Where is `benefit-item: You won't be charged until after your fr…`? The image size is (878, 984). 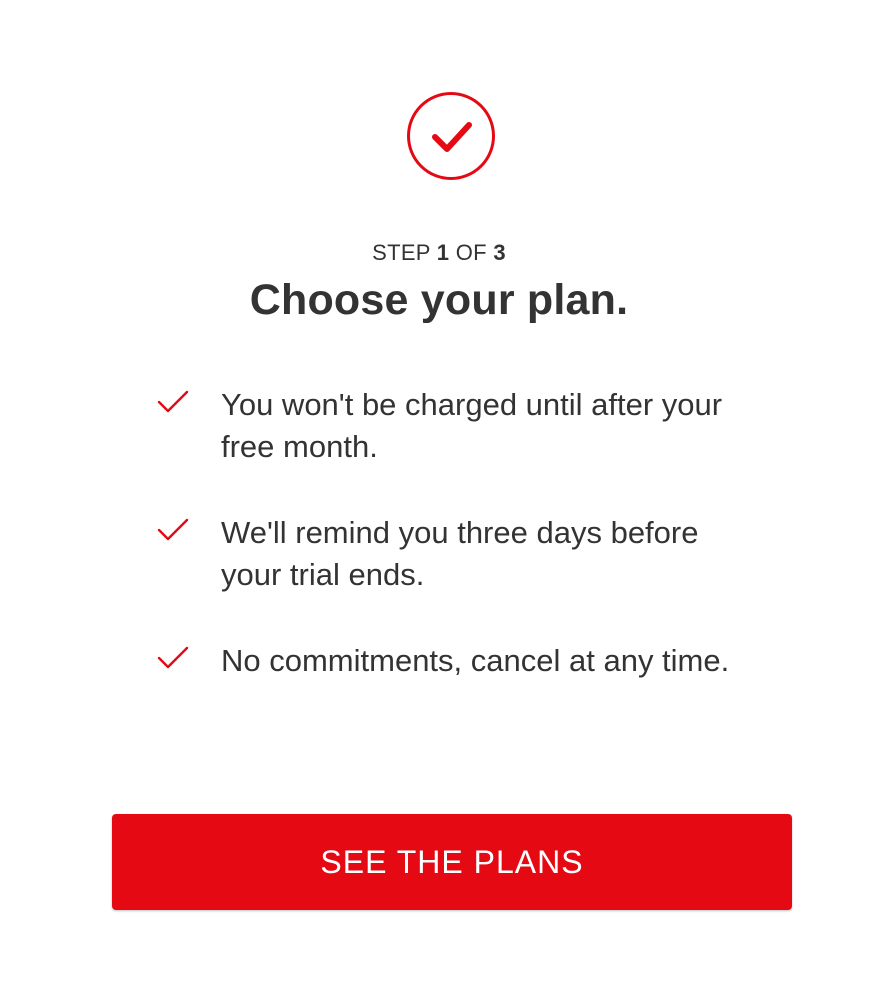 benefit-item: You won't be charged until after your fr… is located at coordinates (457, 448).